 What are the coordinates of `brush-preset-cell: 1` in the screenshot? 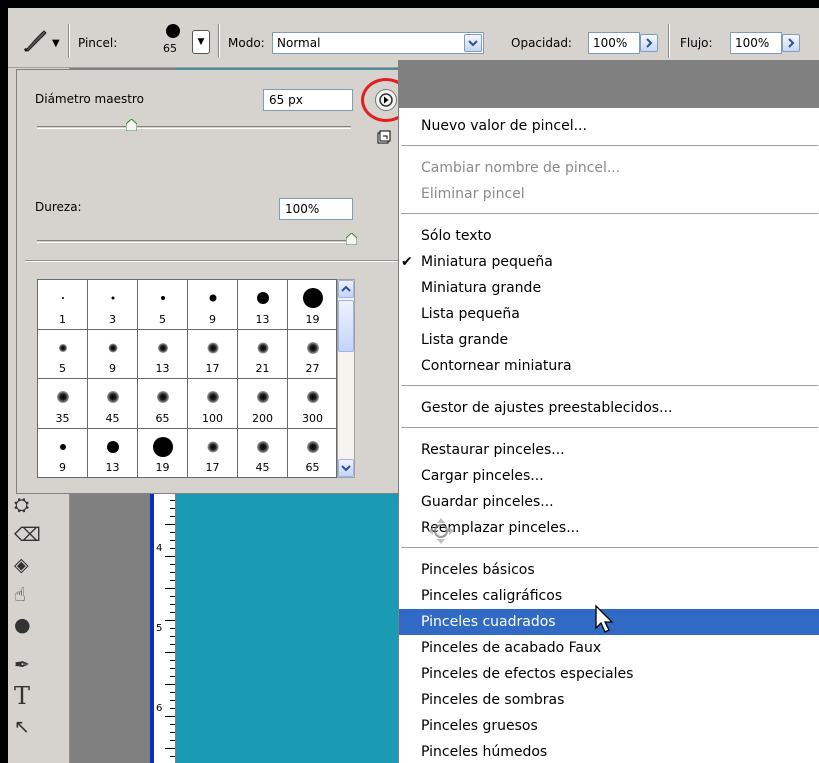 It's located at (63, 305).